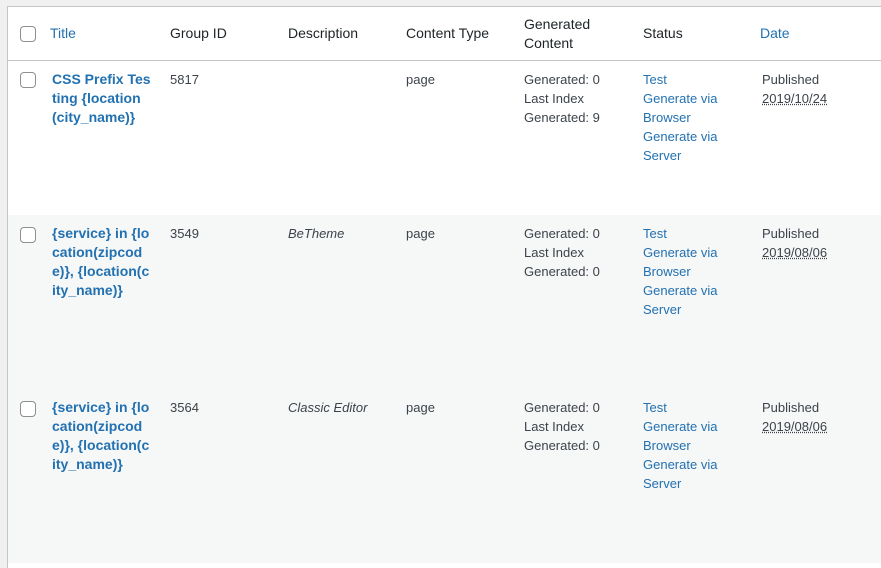  Describe the element at coordinates (562, 117) in the screenshot. I see `generated-last-index: Generated: 9` at that location.